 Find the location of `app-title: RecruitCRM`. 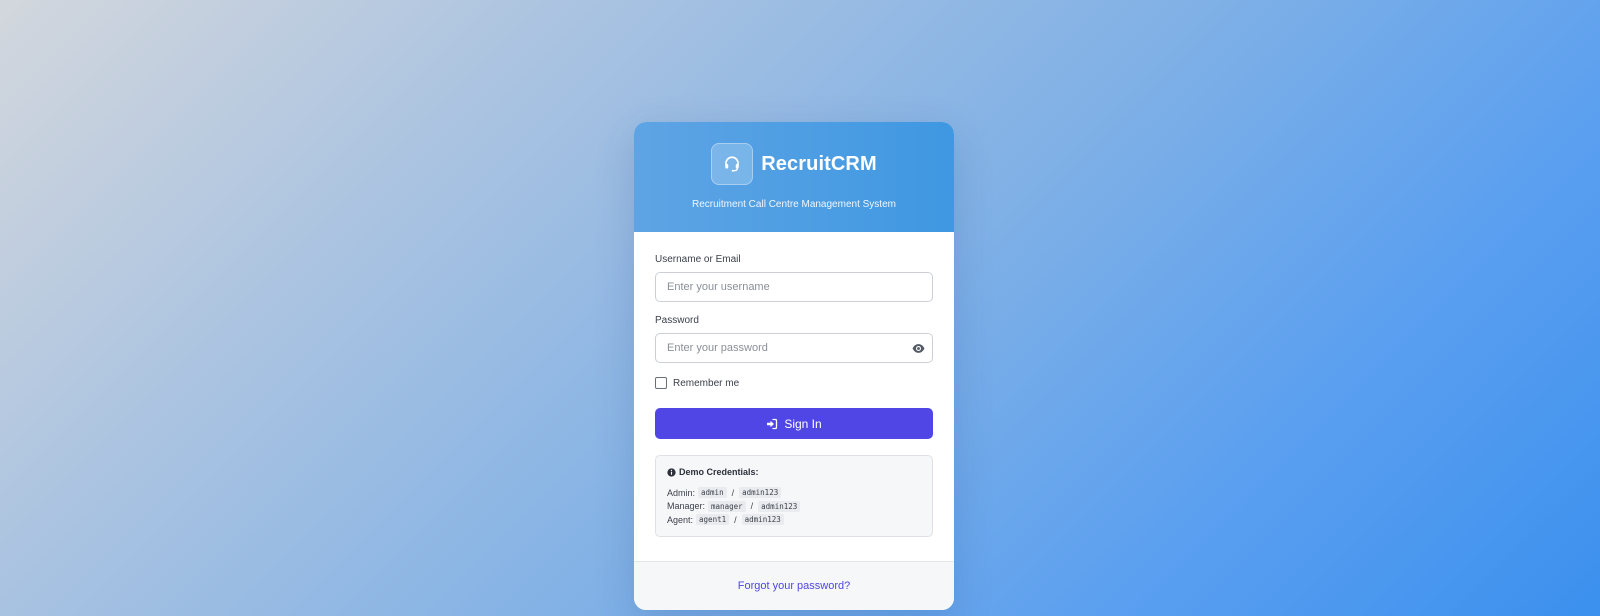

app-title: RecruitCRM is located at coordinates (819, 163).